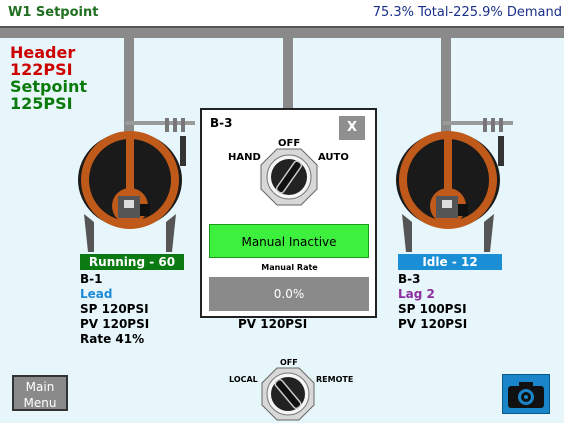 The image size is (564, 423). What do you see at coordinates (288, 394) in the screenshot?
I see `local-remote-selector-switch` at bounding box center [288, 394].